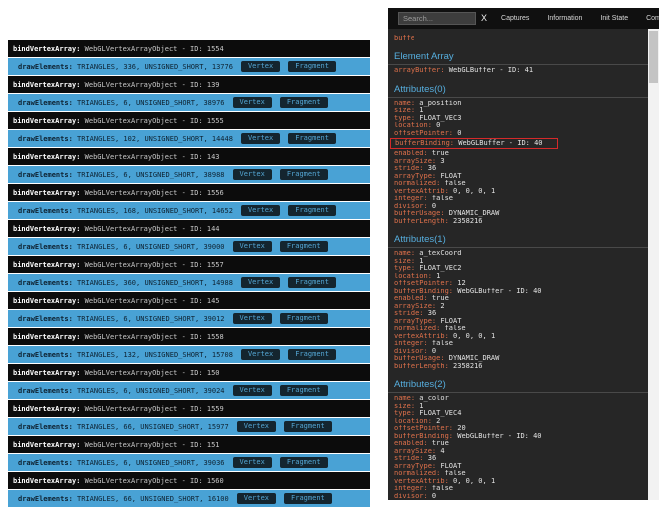 The image size is (659, 508). Describe the element at coordinates (421, 336) in the screenshot. I see `property-name: vertexAttrib:` at that location.